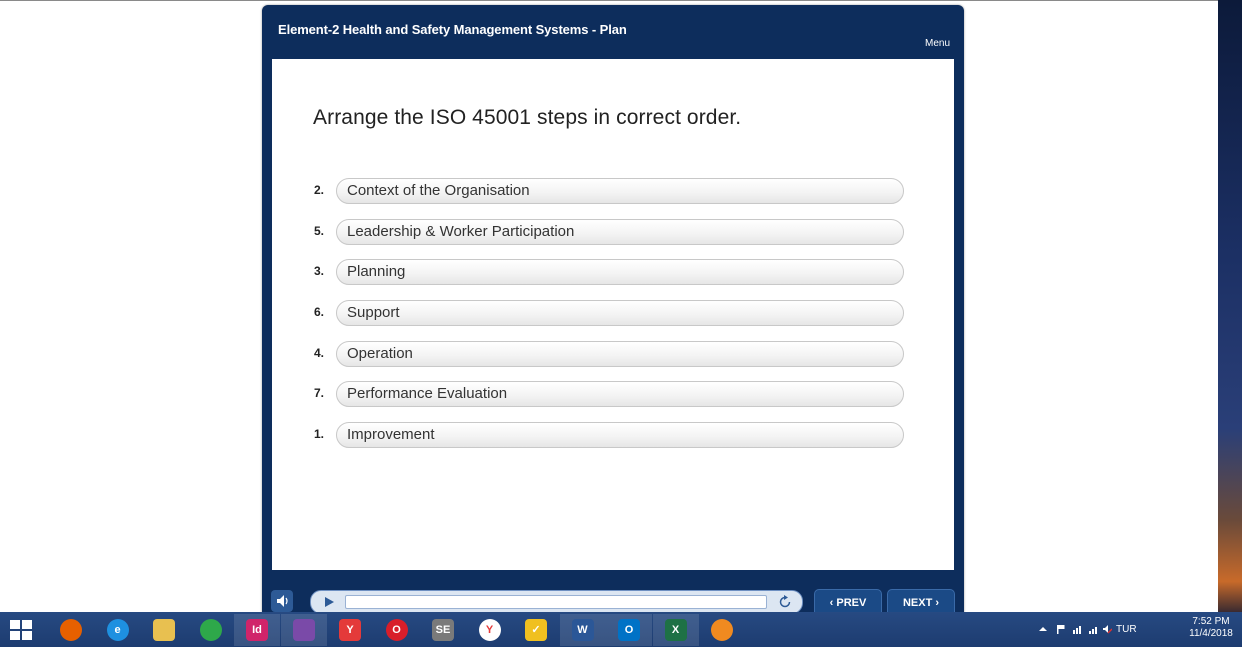 The height and width of the screenshot is (647, 1242). What do you see at coordinates (1126, 629) in the screenshot?
I see `language-indicator: TUR` at bounding box center [1126, 629].